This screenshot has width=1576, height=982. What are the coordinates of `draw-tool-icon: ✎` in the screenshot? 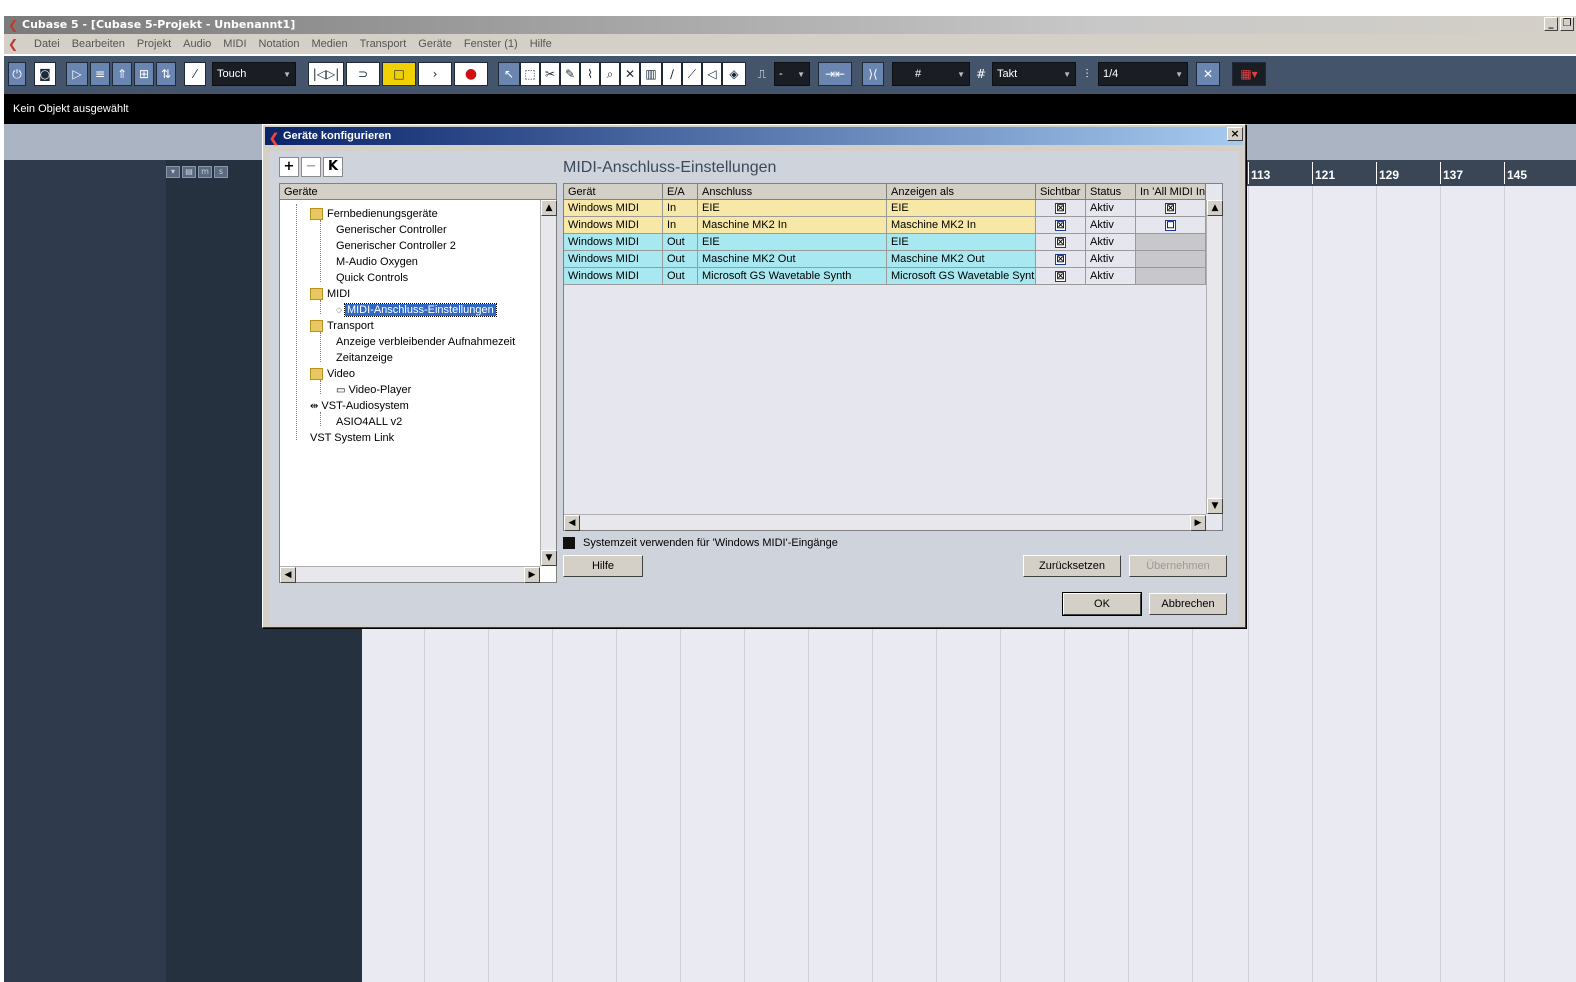 It's located at (570, 74).